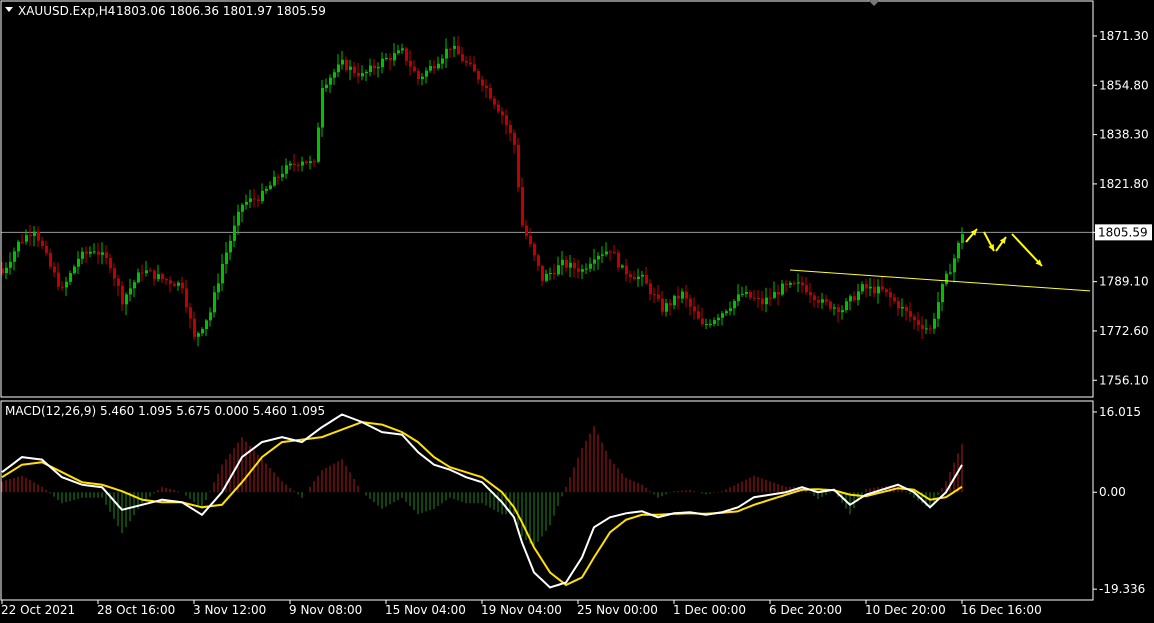  Describe the element at coordinates (1124, 282) in the screenshot. I see `price-tick-label: 1789.10` at that location.